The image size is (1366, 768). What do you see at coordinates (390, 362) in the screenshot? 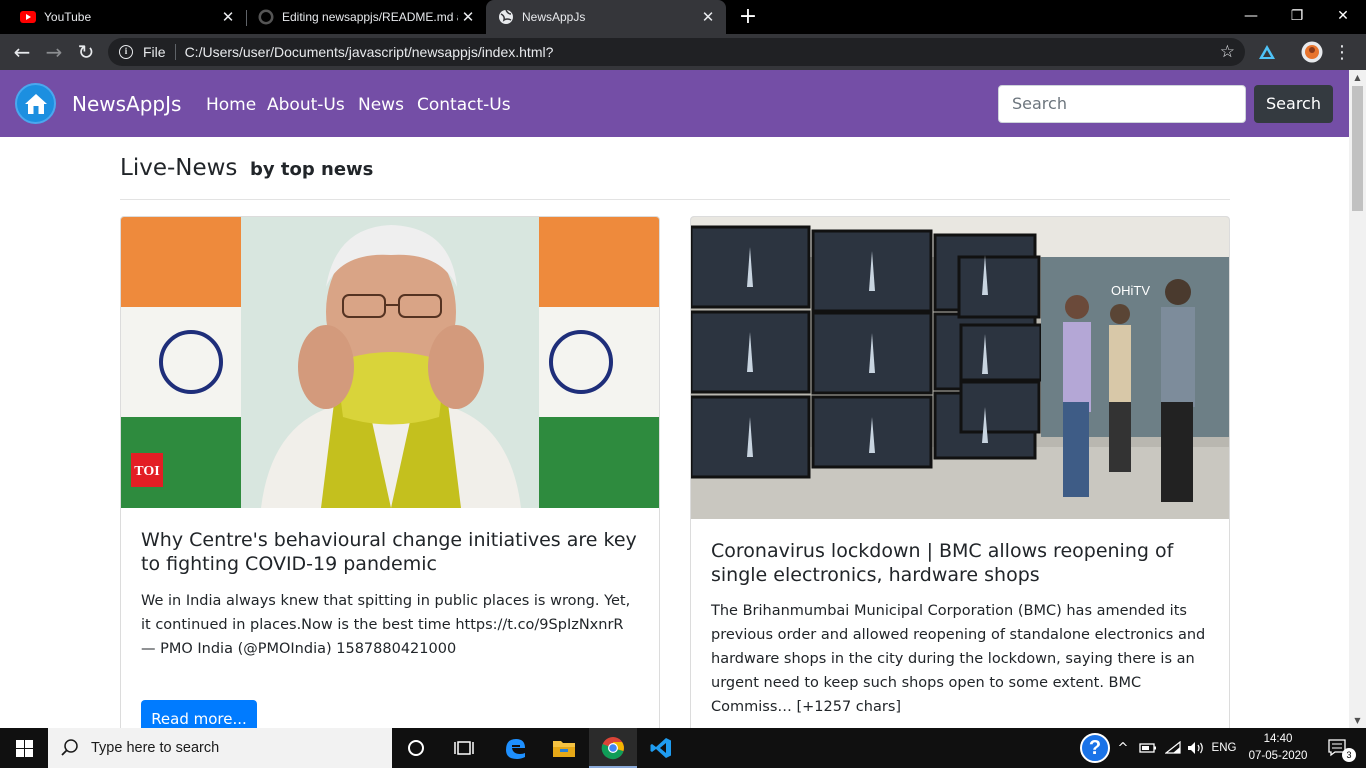
I see `news-image-pm-mask: TOI` at bounding box center [390, 362].